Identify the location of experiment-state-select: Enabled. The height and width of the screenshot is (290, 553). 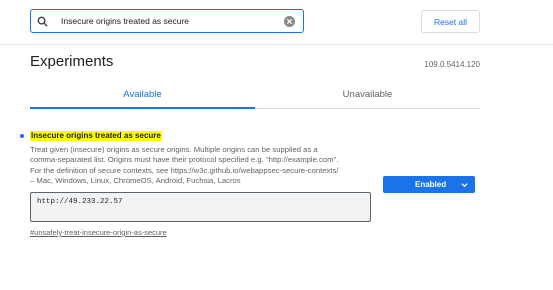
(429, 184).